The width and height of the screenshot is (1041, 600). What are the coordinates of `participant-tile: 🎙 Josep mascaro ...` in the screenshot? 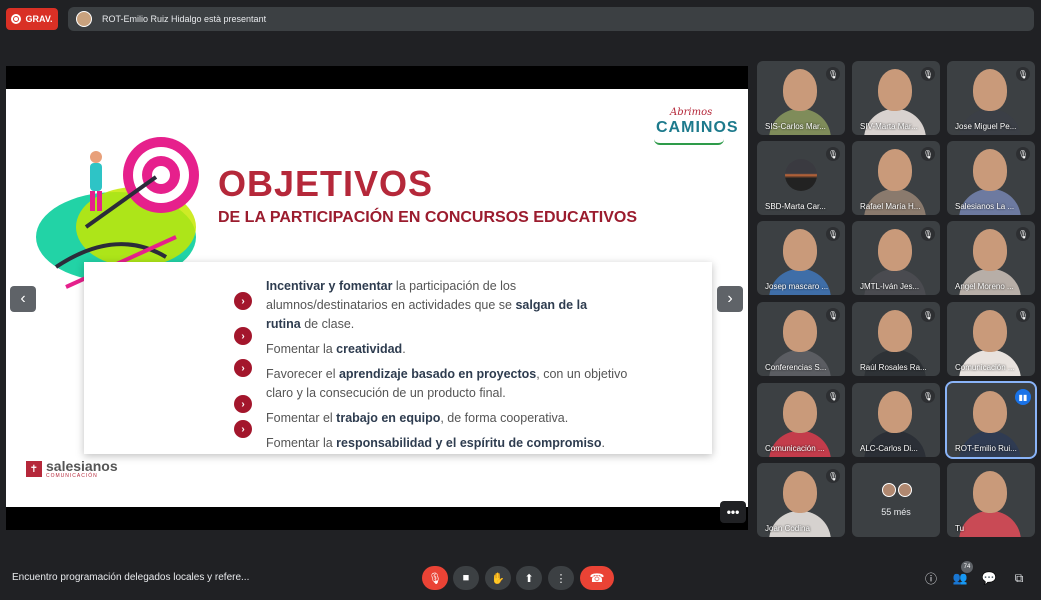 It's located at (801, 258).